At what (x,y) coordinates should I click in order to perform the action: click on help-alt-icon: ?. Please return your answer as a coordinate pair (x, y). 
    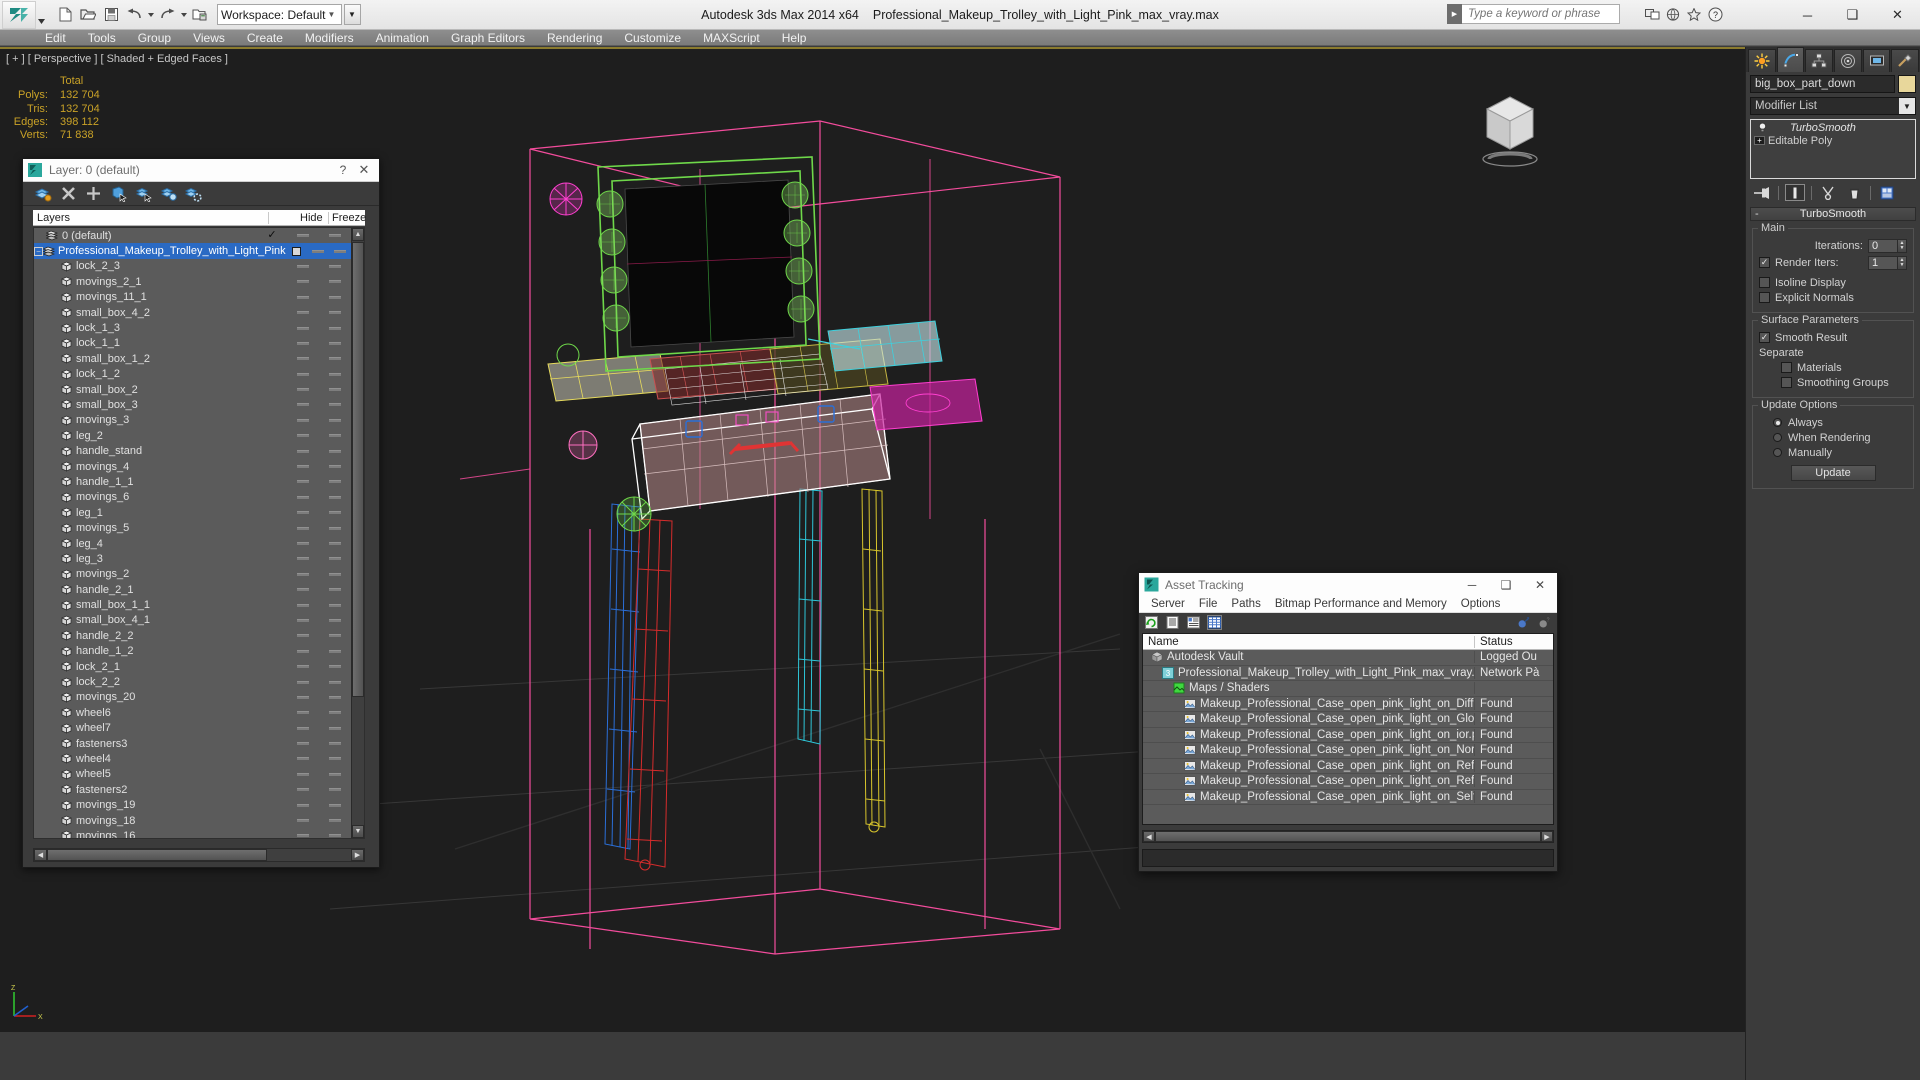
    Looking at the image, I should click on (1544, 622).